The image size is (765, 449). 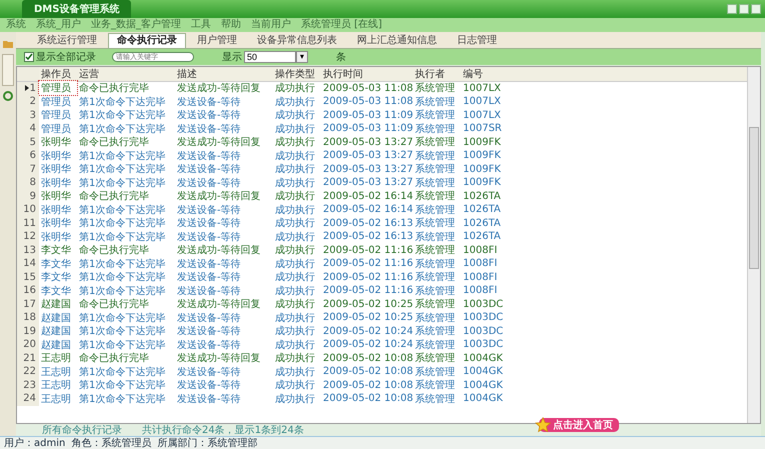 I want to click on table-row: 14 李文华 第1次命令下达完毕 发送设备-等待 成功执行 2009-05-02 11:16 系统管理 1008FI, so click(x=382, y=263).